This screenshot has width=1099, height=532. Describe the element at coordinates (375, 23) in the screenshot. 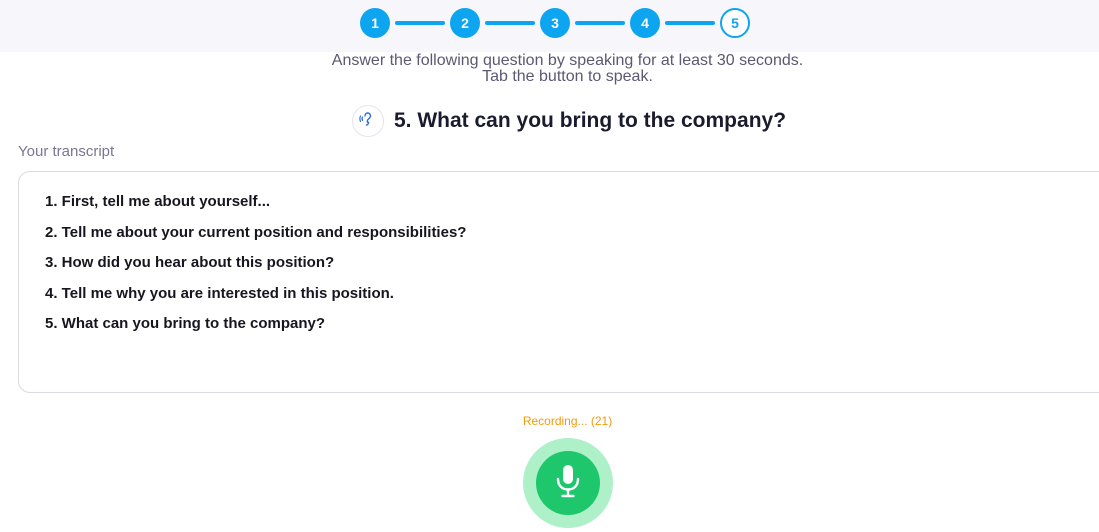

I see `step-1: 1` at that location.